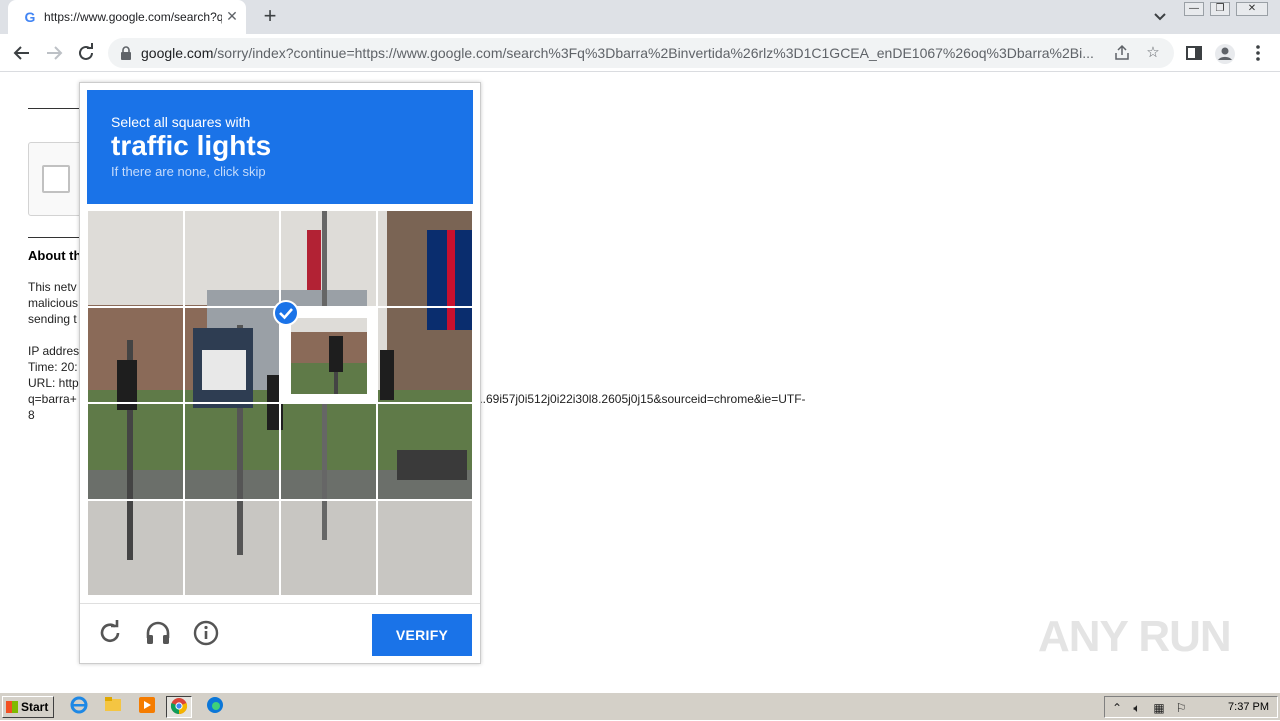  What do you see at coordinates (147, 707) in the screenshot?
I see `media-player-icon` at bounding box center [147, 707].